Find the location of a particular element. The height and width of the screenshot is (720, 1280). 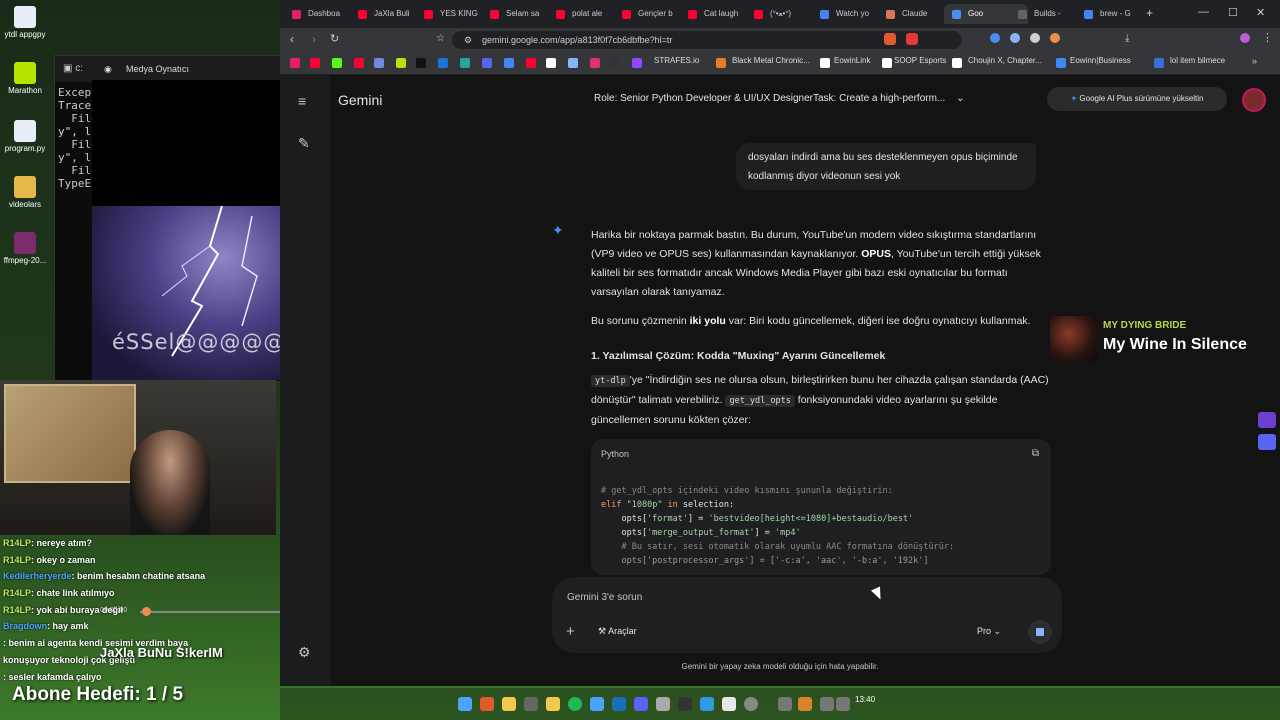

reload-icon: ↻ is located at coordinates (334, 38).